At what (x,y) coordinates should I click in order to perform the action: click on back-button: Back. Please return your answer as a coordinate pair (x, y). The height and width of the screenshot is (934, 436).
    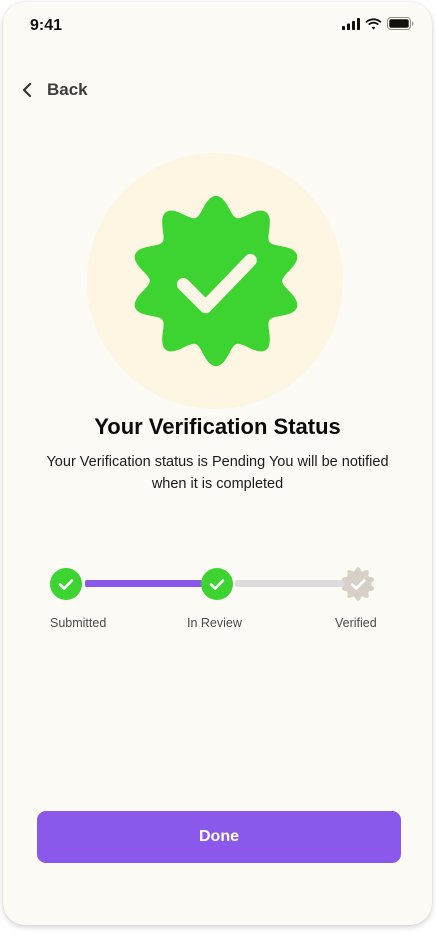
    Looking at the image, I should click on (54, 90).